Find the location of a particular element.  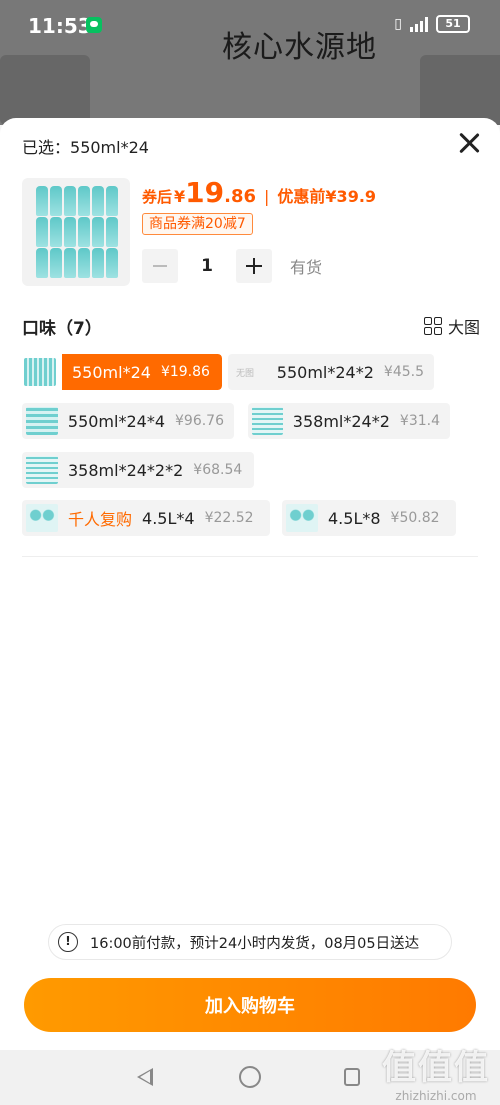

status-time: 11:53 is located at coordinates (60, 26).